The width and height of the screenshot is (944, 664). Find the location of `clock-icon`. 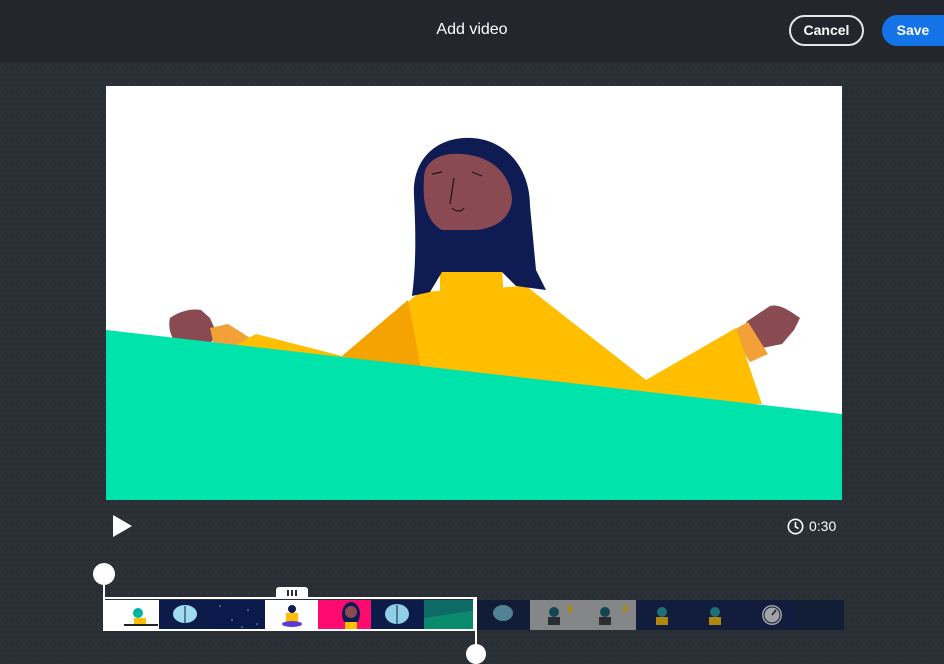

clock-icon is located at coordinates (795, 526).